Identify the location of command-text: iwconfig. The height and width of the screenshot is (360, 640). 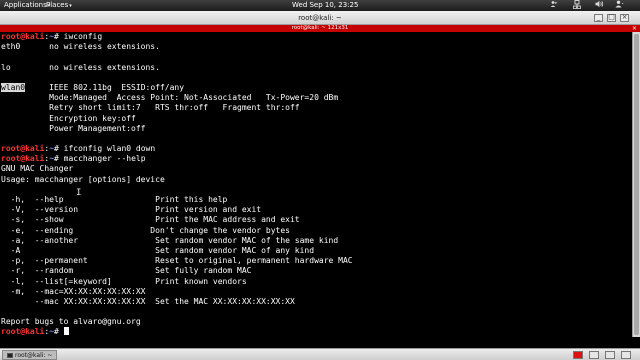
(80, 36).